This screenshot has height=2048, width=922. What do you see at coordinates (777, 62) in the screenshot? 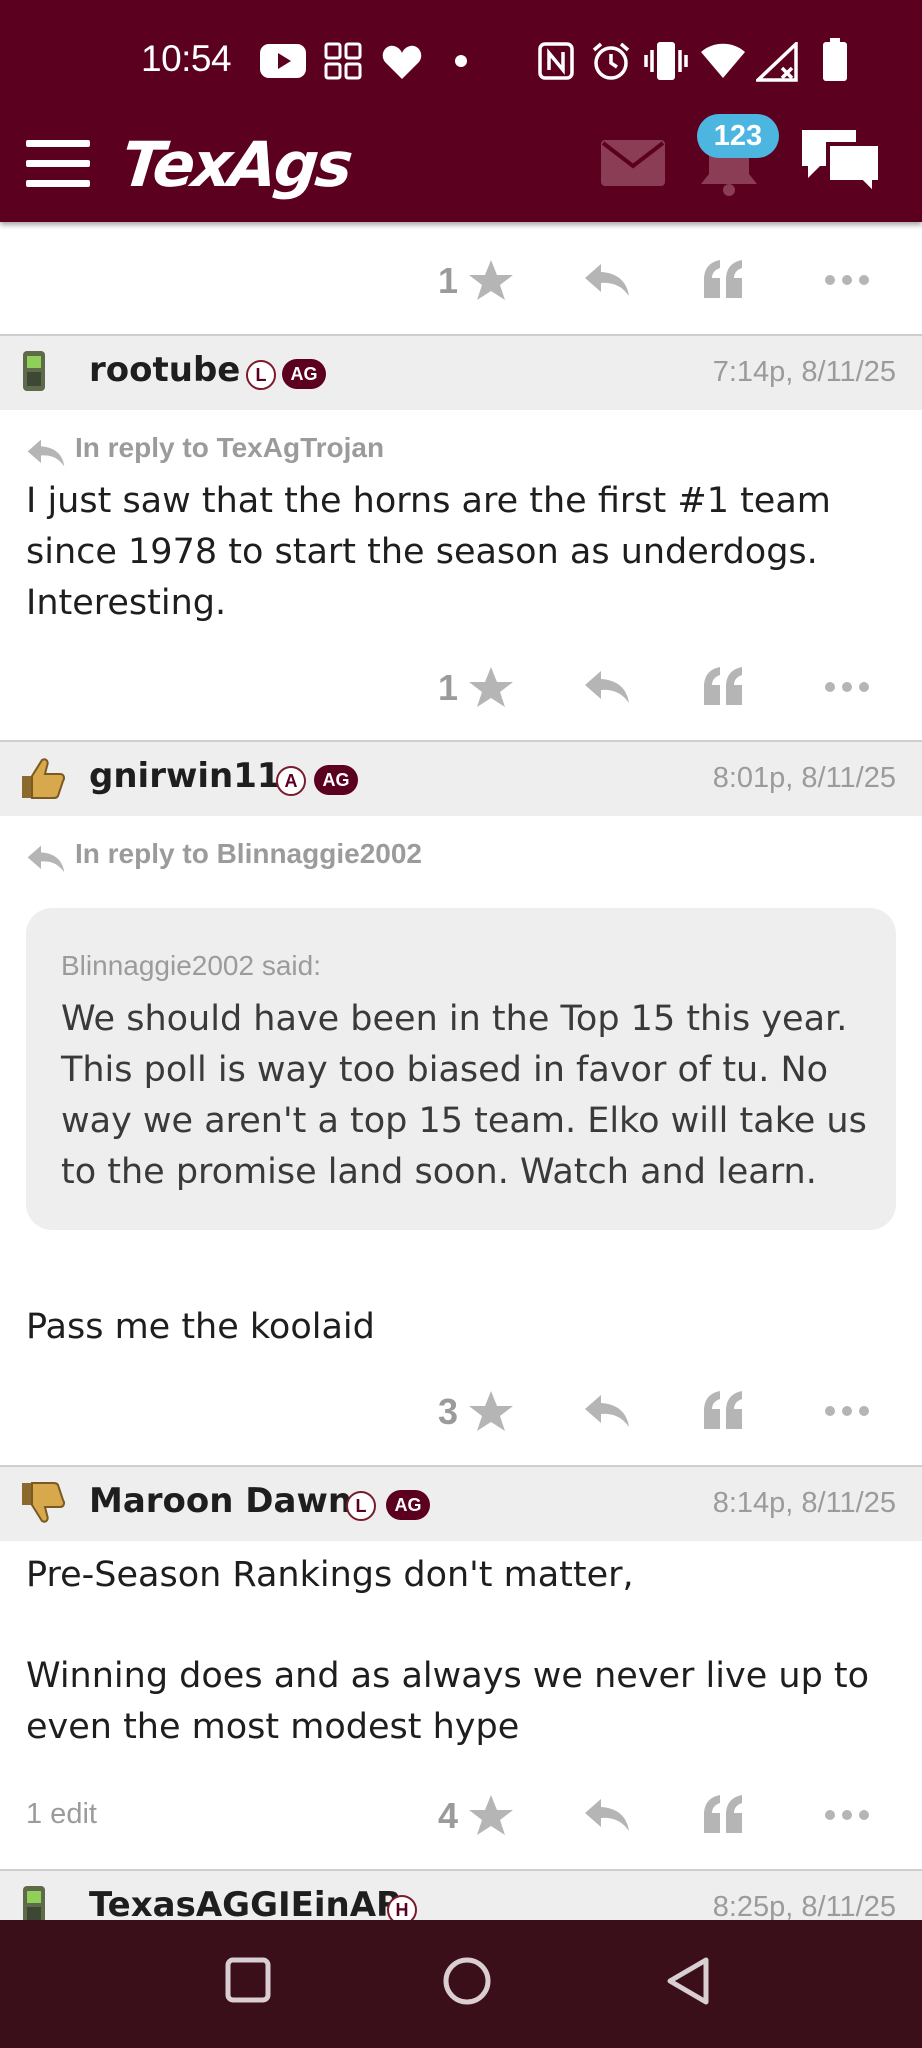
I see `signal-icon` at bounding box center [777, 62].